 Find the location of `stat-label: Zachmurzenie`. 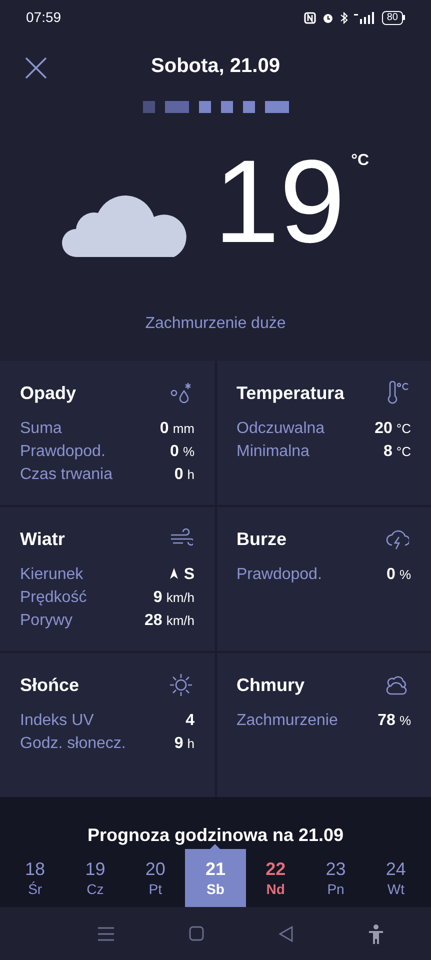

stat-label: Zachmurzenie is located at coordinates (287, 721).